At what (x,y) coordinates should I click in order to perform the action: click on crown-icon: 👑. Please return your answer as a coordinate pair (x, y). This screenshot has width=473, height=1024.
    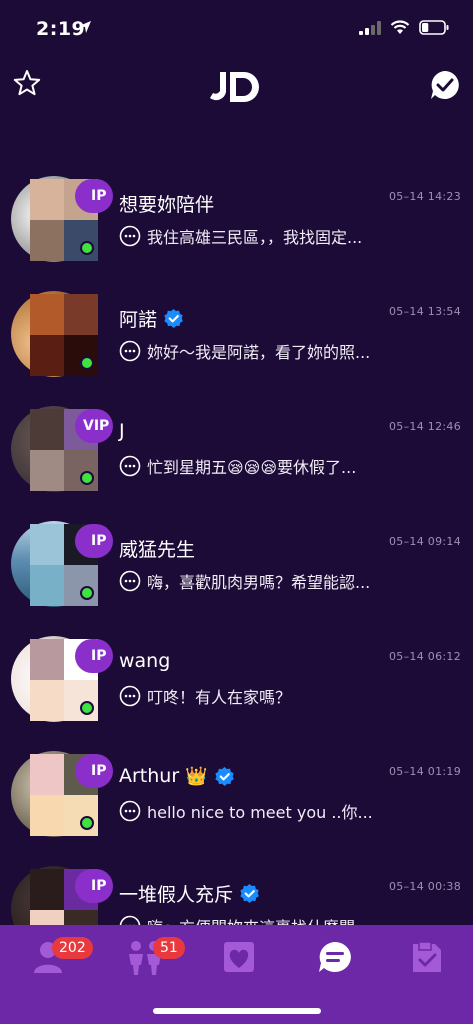
    Looking at the image, I should click on (196, 776).